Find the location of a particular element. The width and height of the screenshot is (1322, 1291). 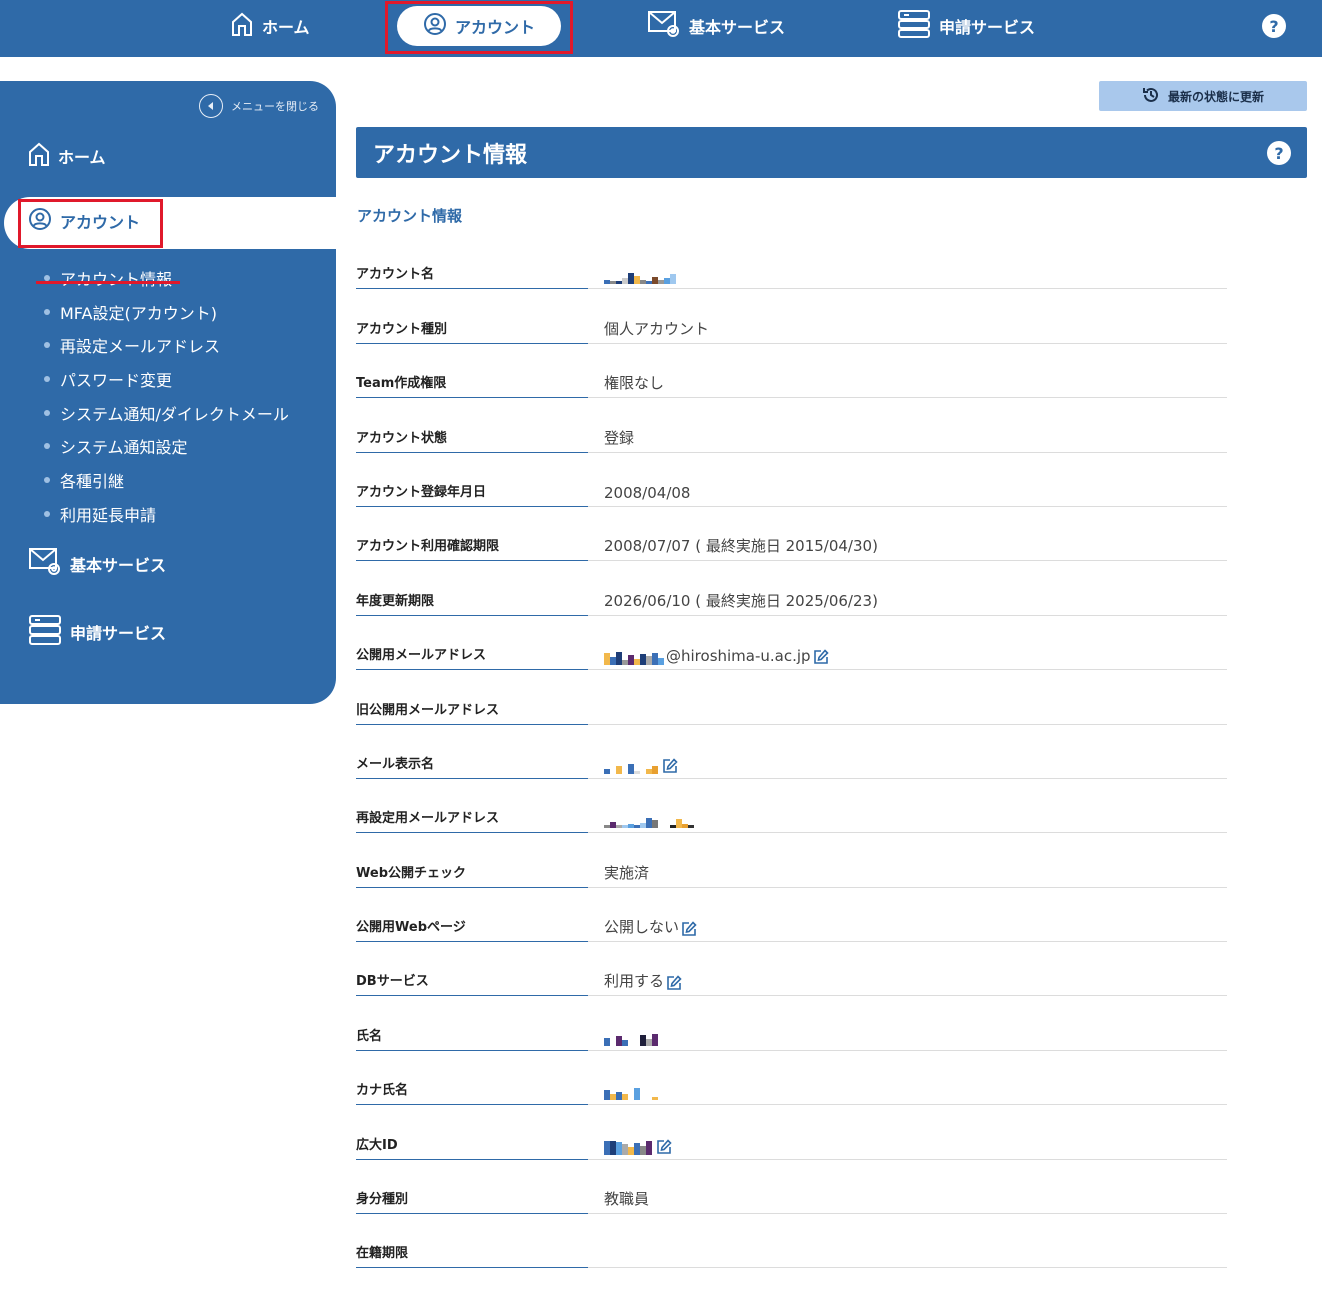

top-nav-apply-services: 申請サービス is located at coordinates (966, 26).